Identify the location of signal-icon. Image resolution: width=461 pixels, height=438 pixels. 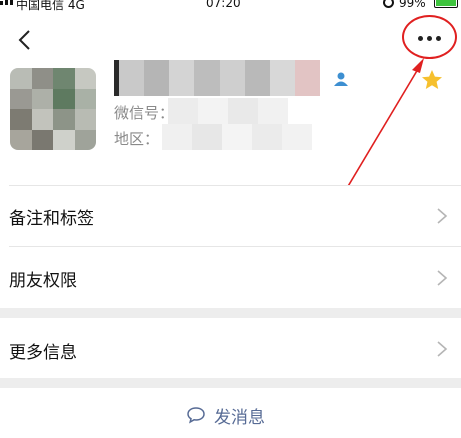
(6, 2).